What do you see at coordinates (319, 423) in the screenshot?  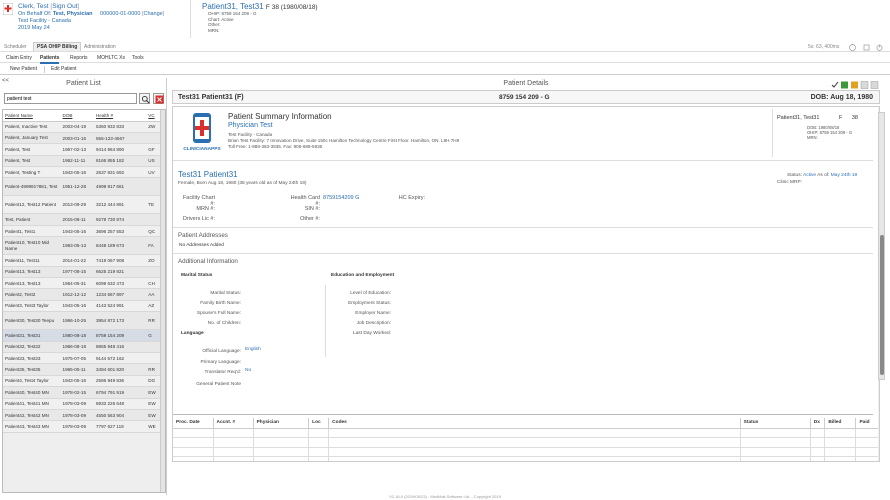 I see `claims-col-loc: Loc` at bounding box center [319, 423].